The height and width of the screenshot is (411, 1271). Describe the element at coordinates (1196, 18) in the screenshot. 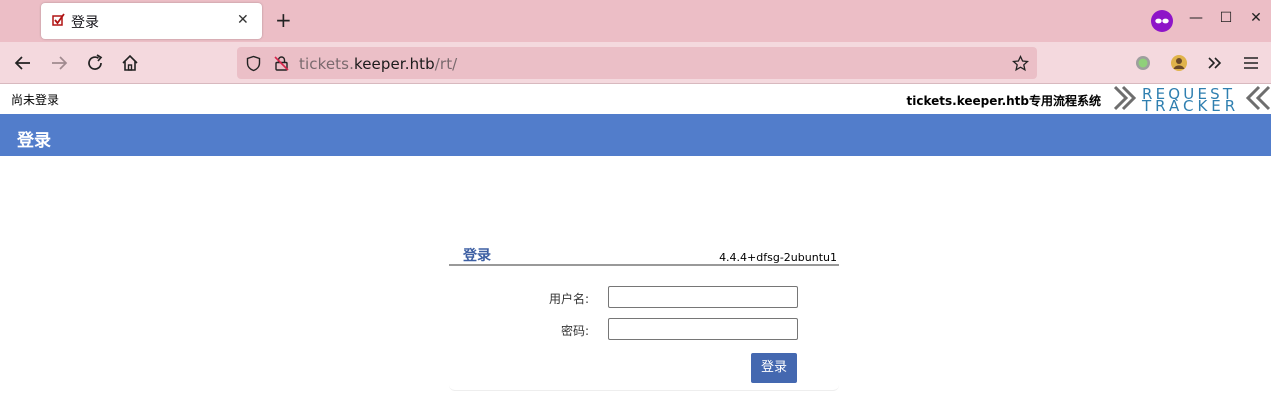

I see `minimize-button: —` at that location.